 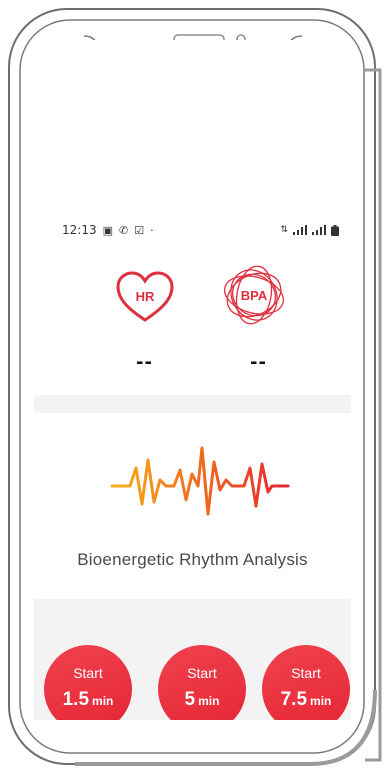 I want to click on metric-bpa: BPA, so click(x=254, y=295).